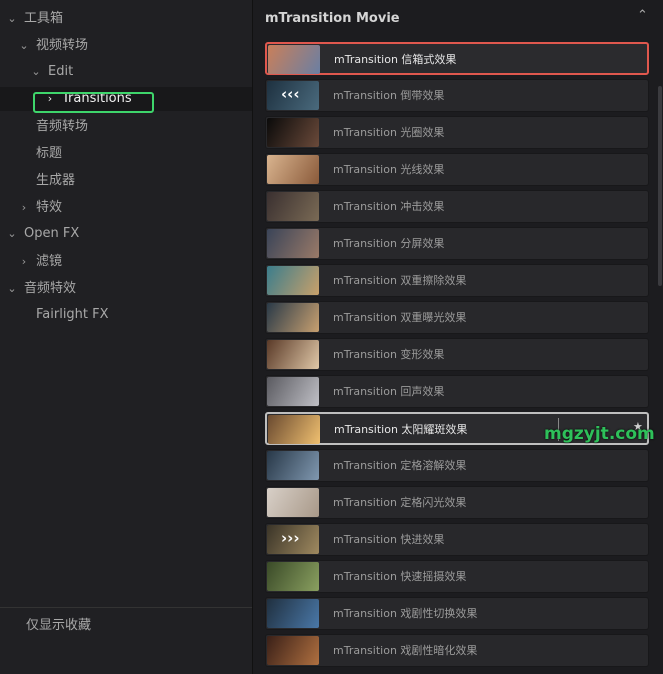 This screenshot has width=663, height=674. What do you see at coordinates (457, 354) in the screenshot?
I see `transition-tile: mTransition 变形效果` at bounding box center [457, 354].